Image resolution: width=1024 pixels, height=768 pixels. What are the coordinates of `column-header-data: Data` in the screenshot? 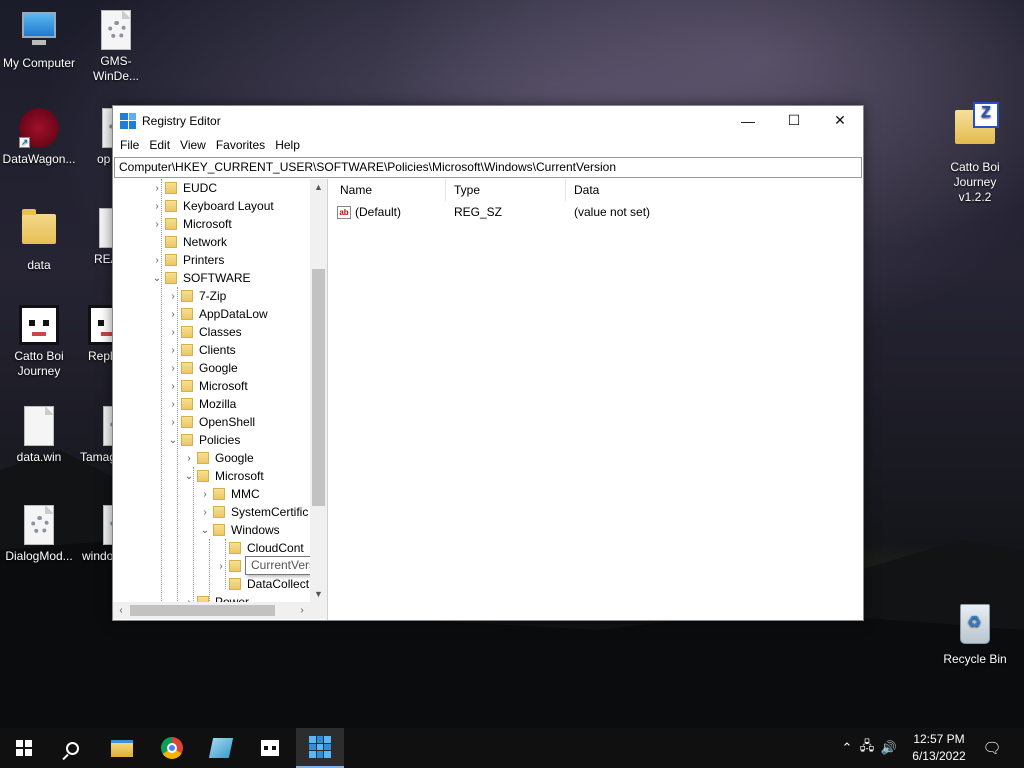 It's located at (666, 190).